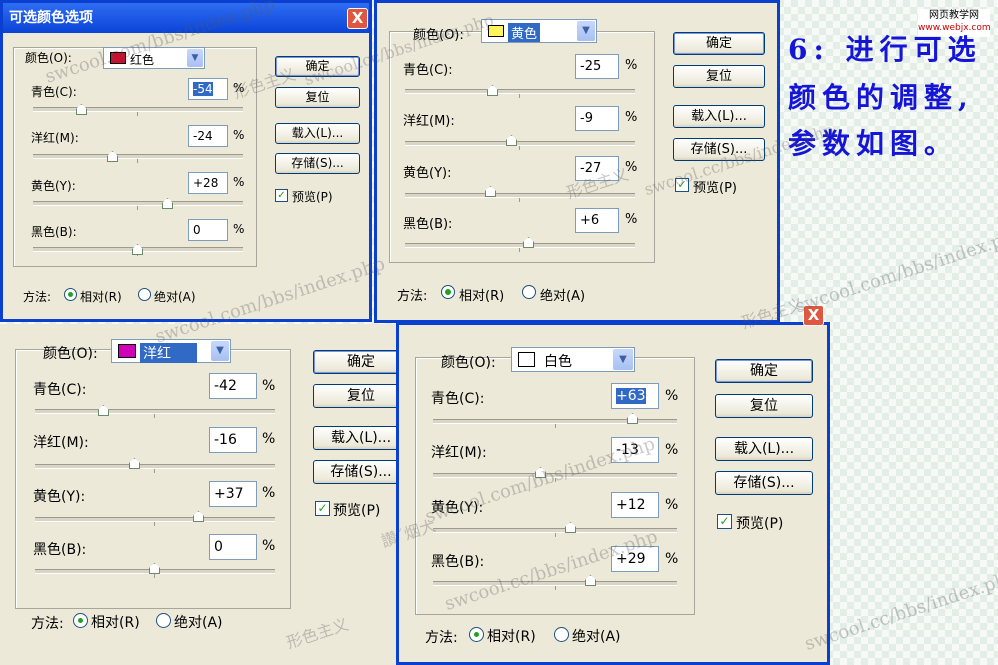  I want to click on yellow-input: +12, so click(635, 505).